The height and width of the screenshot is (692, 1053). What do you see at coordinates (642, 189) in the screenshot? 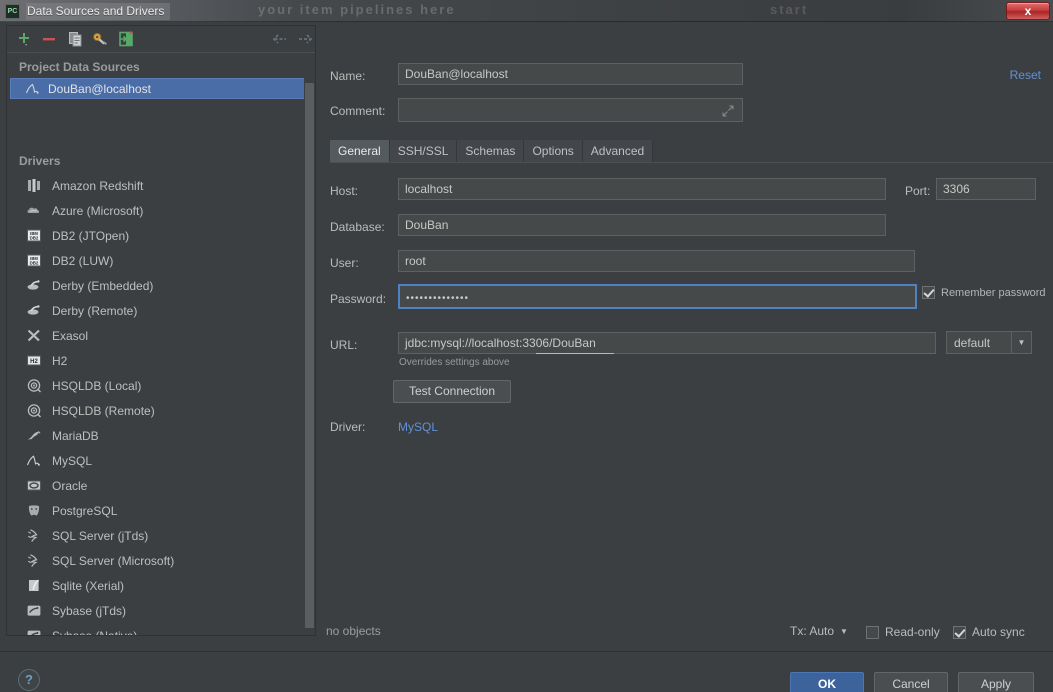
I see `host-input: localhost` at bounding box center [642, 189].